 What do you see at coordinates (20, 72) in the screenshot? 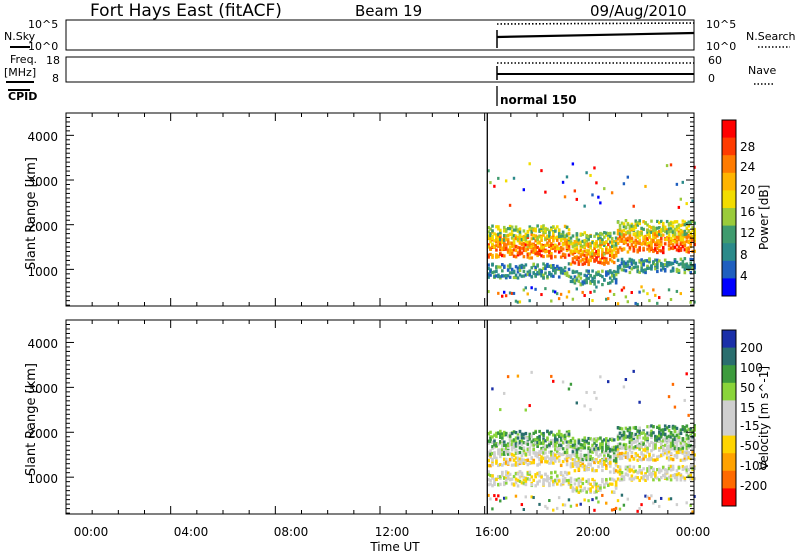
I see `freq-unit: [MHz]` at bounding box center [20, 72].